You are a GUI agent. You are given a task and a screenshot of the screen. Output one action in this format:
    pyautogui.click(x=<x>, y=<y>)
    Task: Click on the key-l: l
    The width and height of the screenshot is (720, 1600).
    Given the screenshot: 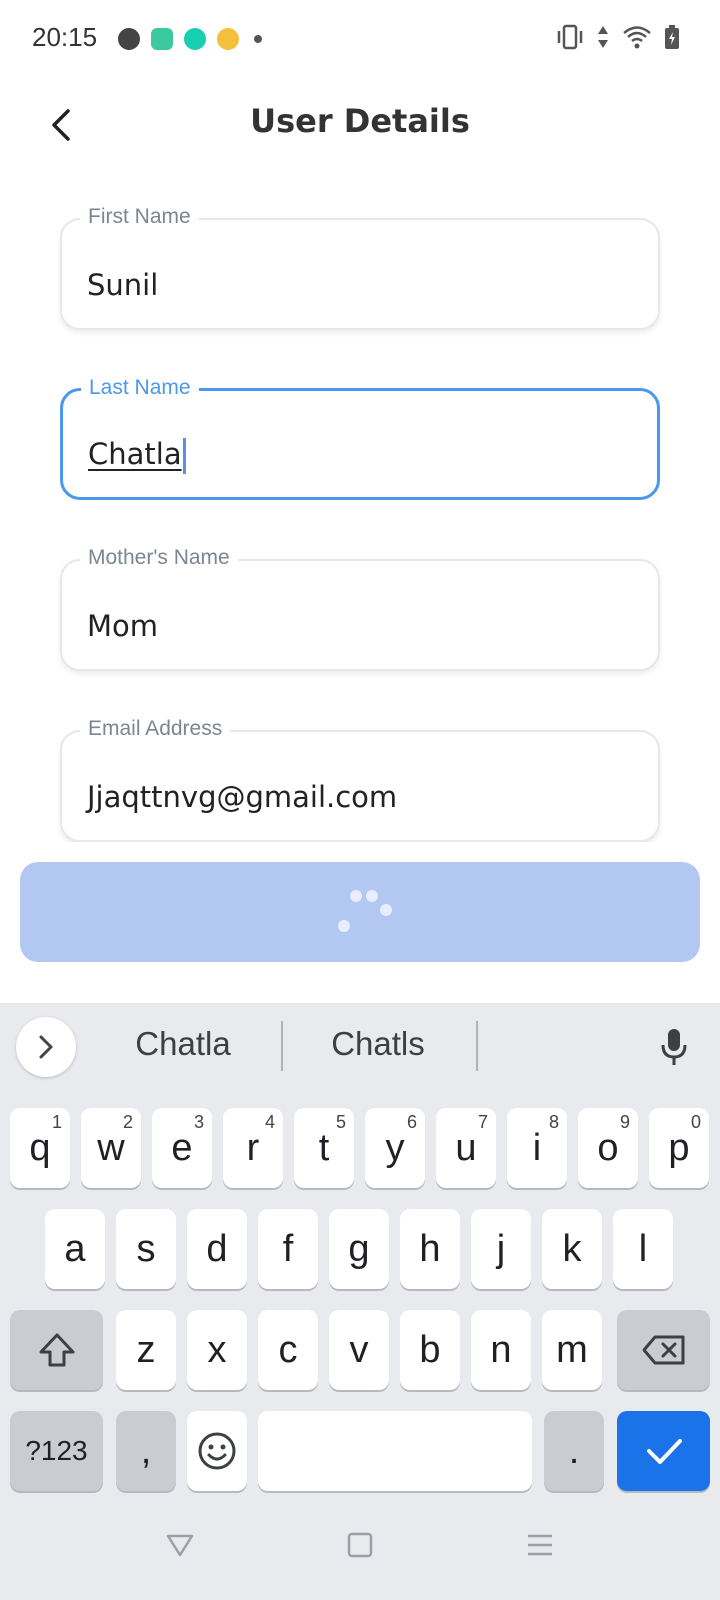 What is the action you would take?
    pyautogui.click(x=643, y=1249)
    